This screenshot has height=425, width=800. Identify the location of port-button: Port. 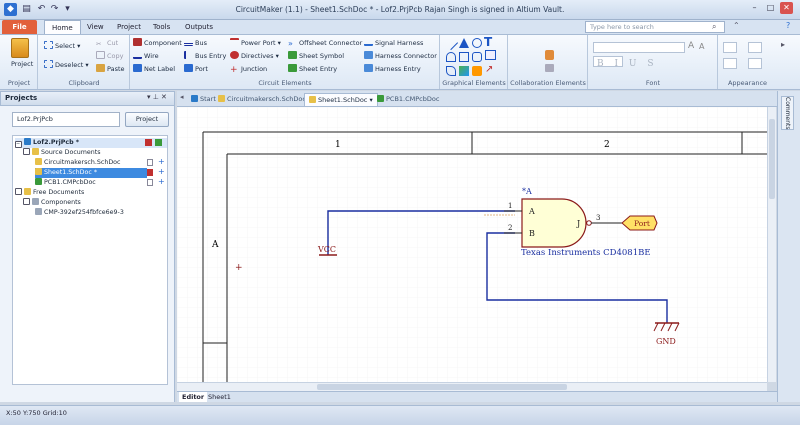
(196, 69).